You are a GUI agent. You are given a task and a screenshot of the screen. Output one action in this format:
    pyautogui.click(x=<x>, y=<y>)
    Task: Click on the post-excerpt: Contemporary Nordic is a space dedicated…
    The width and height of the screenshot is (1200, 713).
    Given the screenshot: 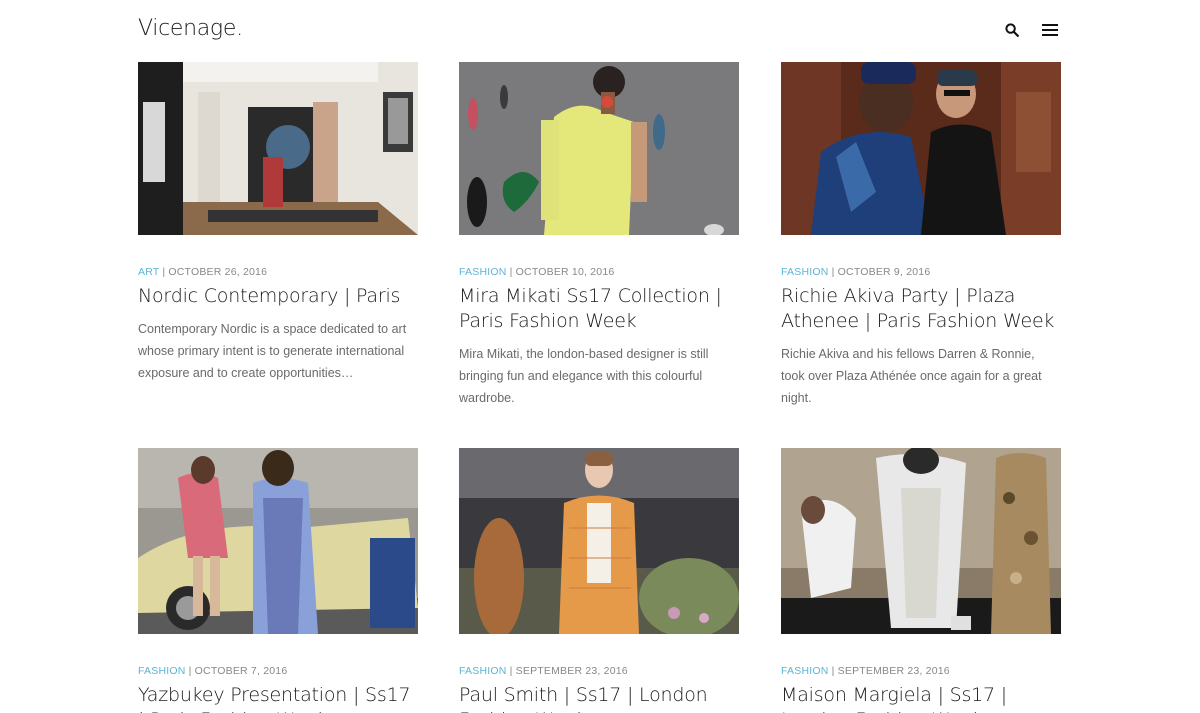 What is the action you would take?
    pyautogui.click(x=272, y=351)
    